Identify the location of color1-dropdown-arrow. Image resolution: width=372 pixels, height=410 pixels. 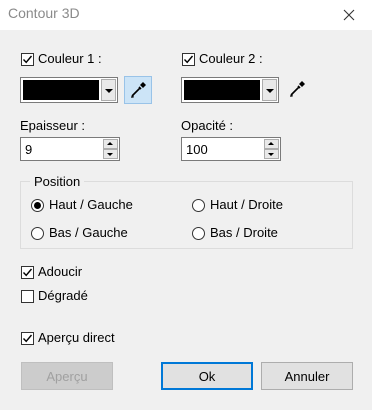
(108, 90).